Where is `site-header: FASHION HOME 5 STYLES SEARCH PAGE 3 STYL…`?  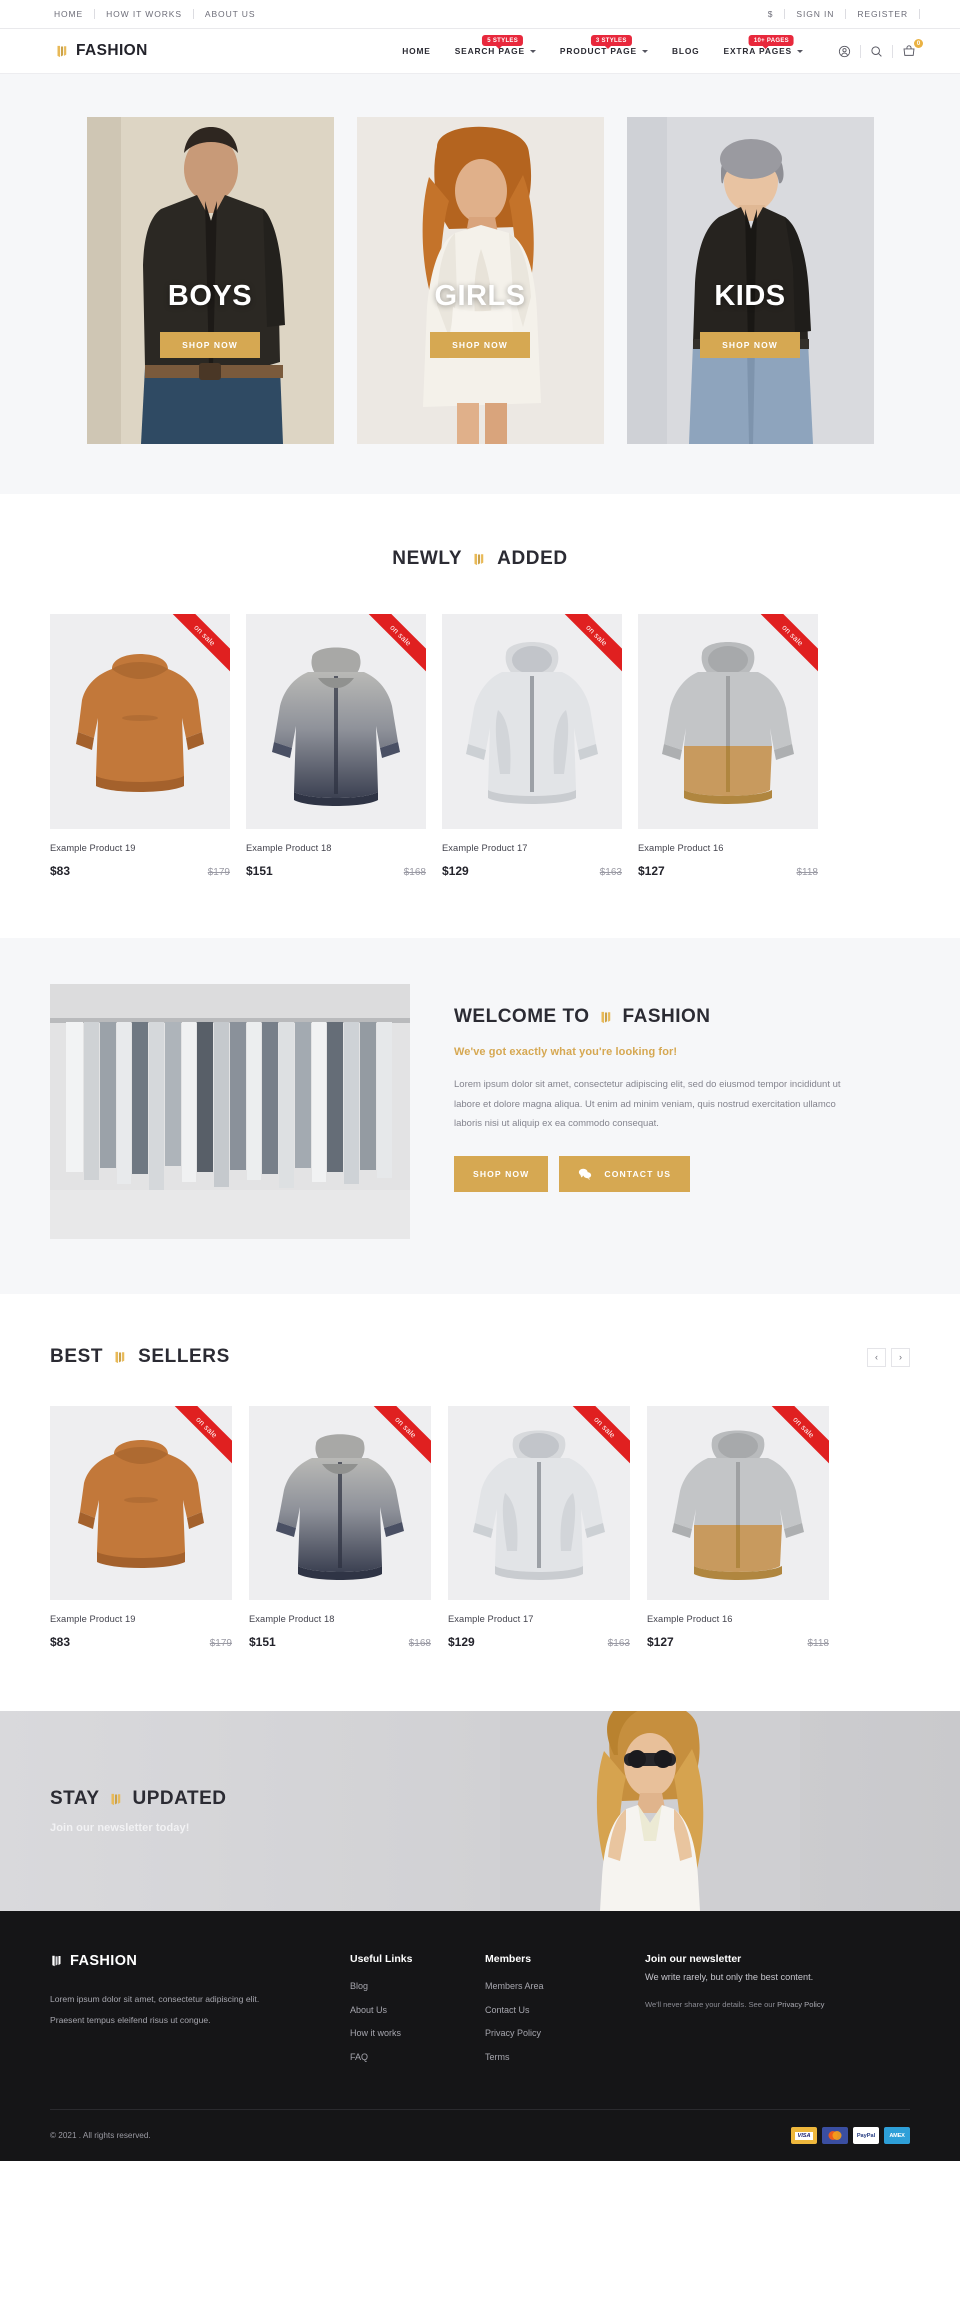 site-header: FASHION HOME 5 STYLES SEARCH PAGE 3 STYL… is located at coordinates (480, 51).